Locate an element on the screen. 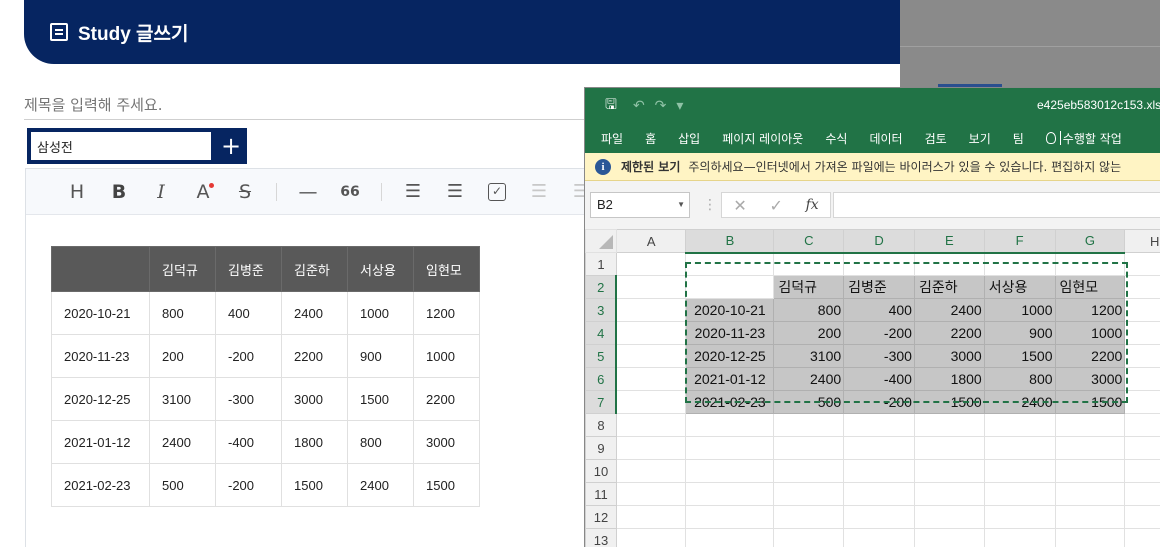 The image size is (1160, 547). cell: 1800 is located at coordinates (949, 379).